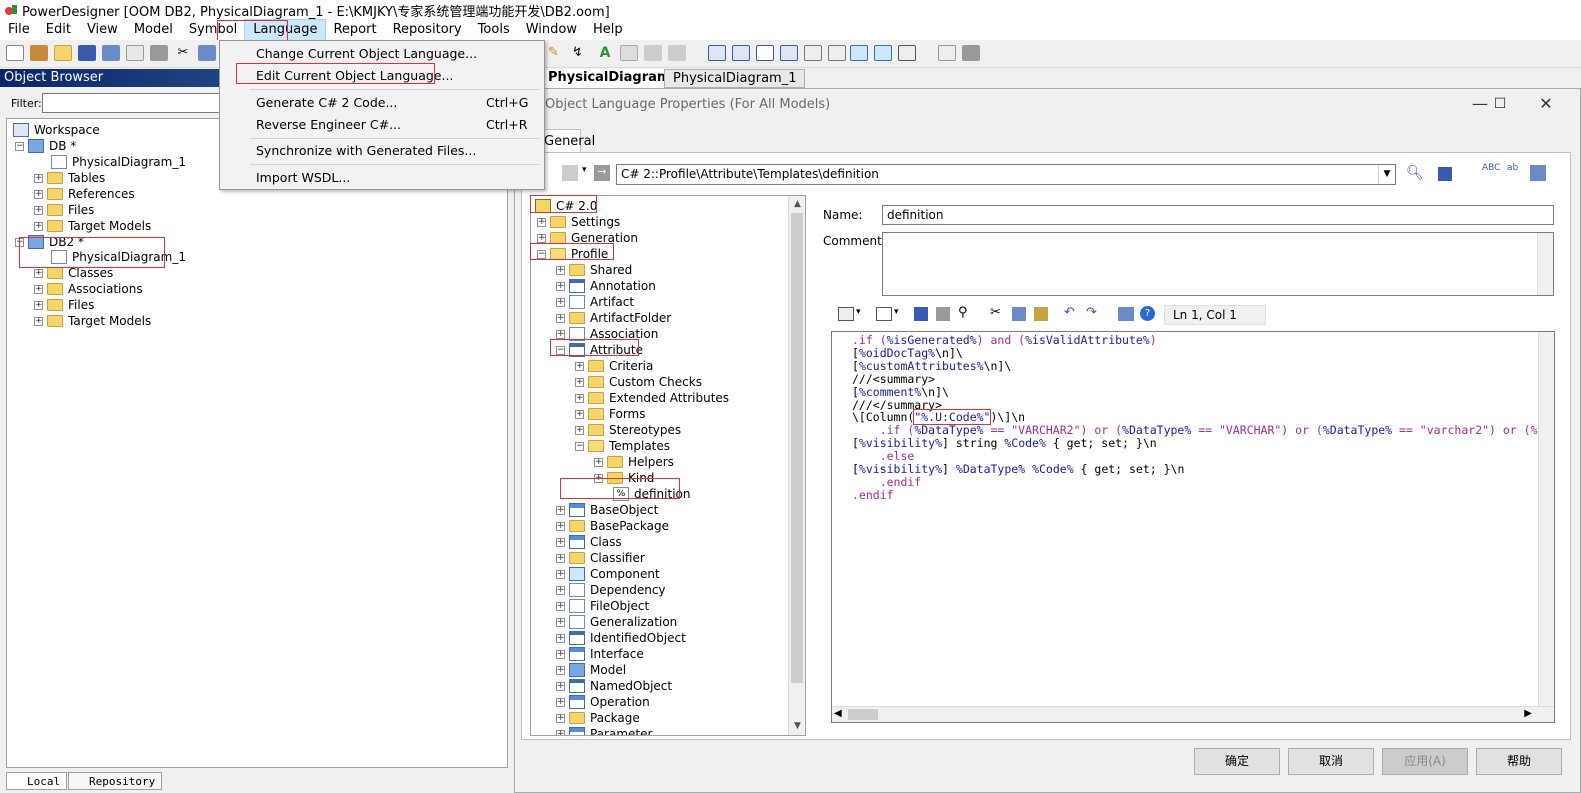  Describe the element at coordinates (797, 448) in the screenshot. I see `scroll-thumb` at that location.